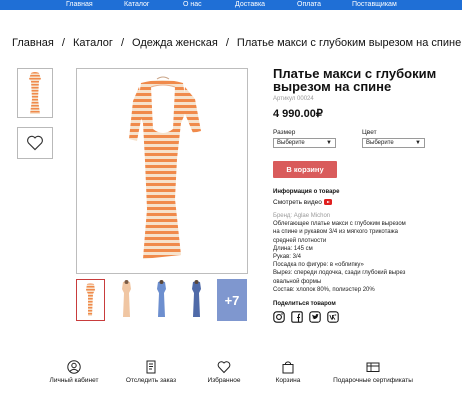 This screenshot has width=462, height=400. I want to click on breadcrumb-category: Одежда женская, so click(175, 43).